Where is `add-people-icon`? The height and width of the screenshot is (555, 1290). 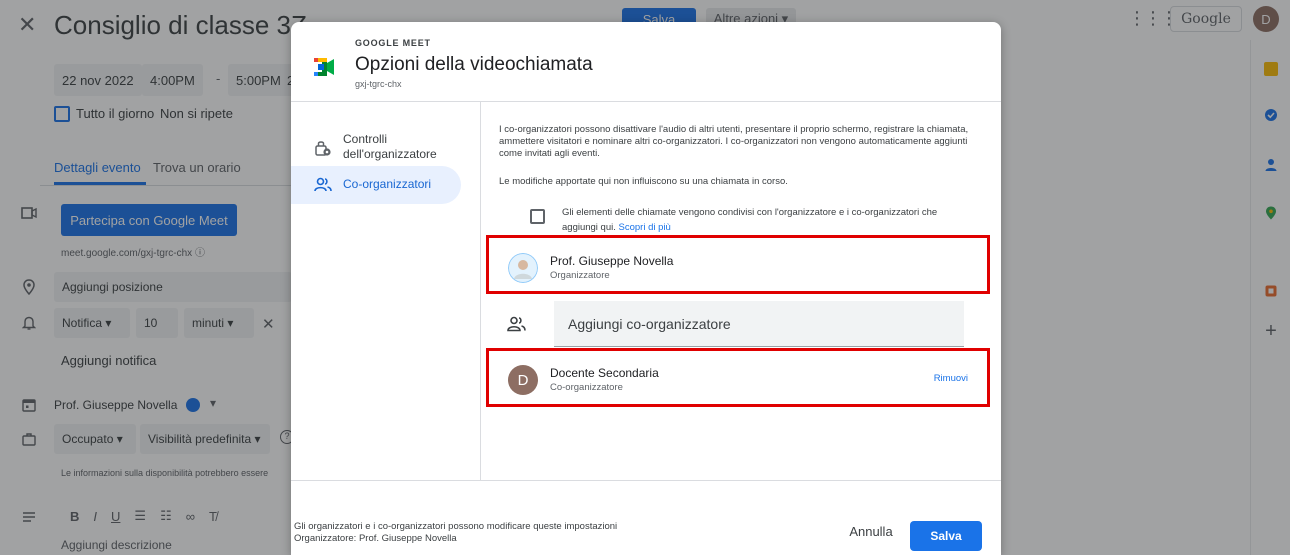
add-people-icon is located at coordinates (516, 324).